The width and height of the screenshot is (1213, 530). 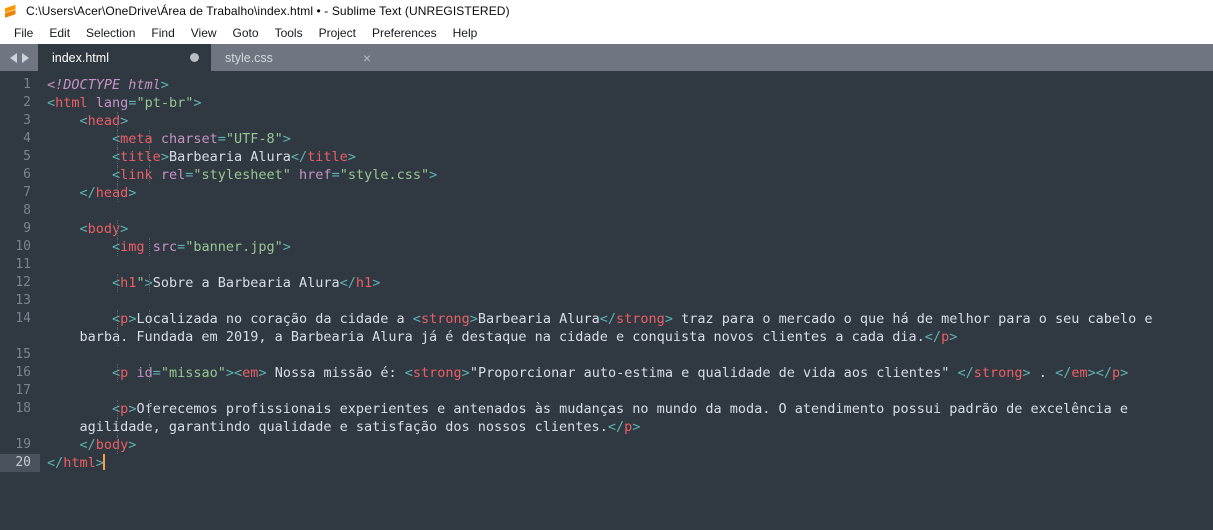 I want to click on tab-index-html: index.html, so click(x=124, y=57).